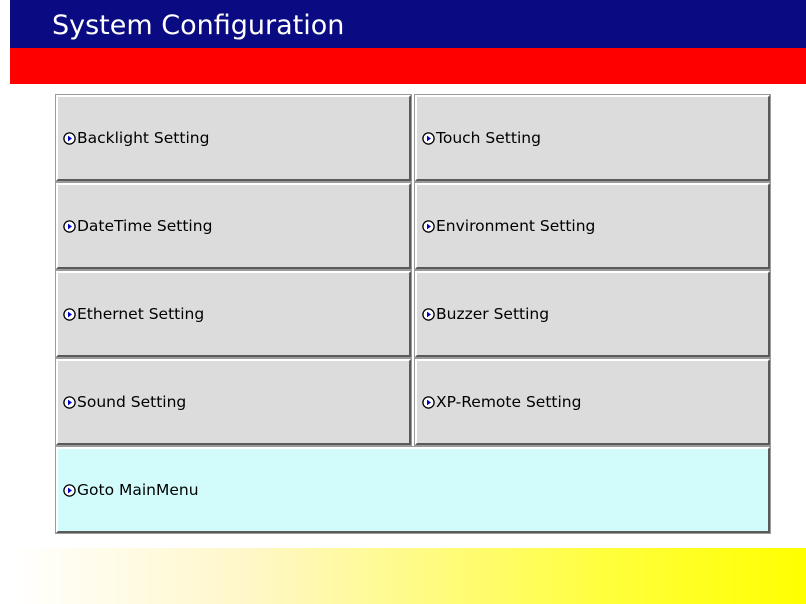 The height and width of the screenshot is (604, 806). What do you see at coordinates (233, 226) in the screenshot?
I see `datetime-setting-button: DateTime Setting` at bounding box center [233, 226].